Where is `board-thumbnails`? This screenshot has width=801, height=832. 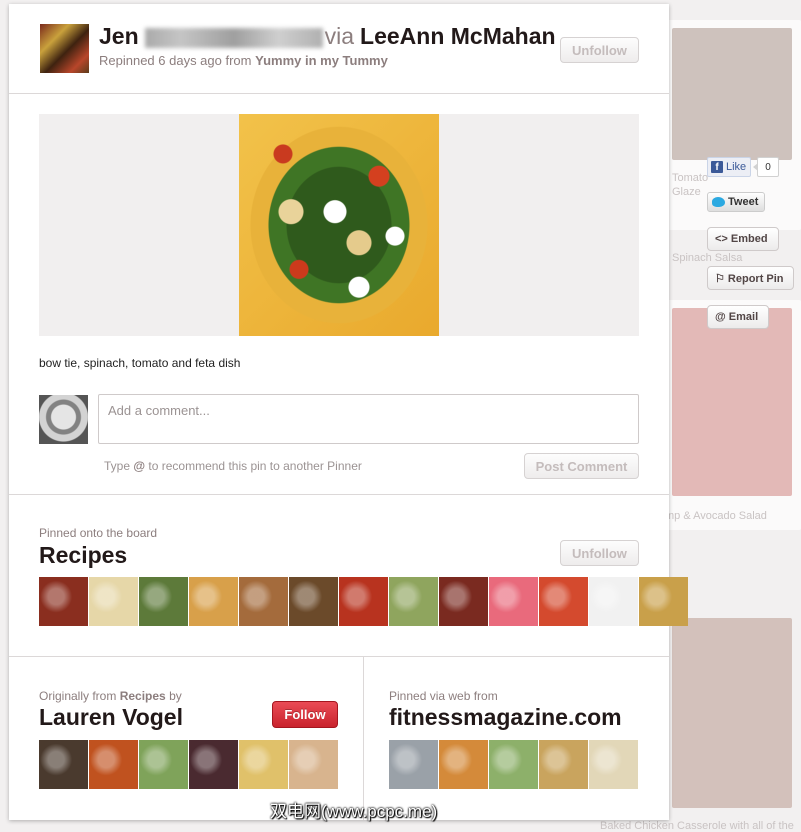 board-thumbnails is located at coordinates (363, 601).